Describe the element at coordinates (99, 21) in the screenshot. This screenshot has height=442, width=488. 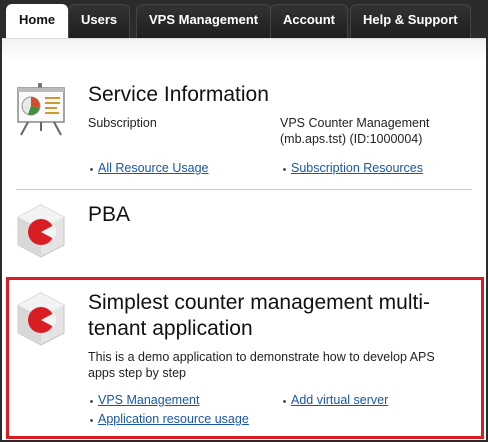
I see `tab-users: Users` at that location.